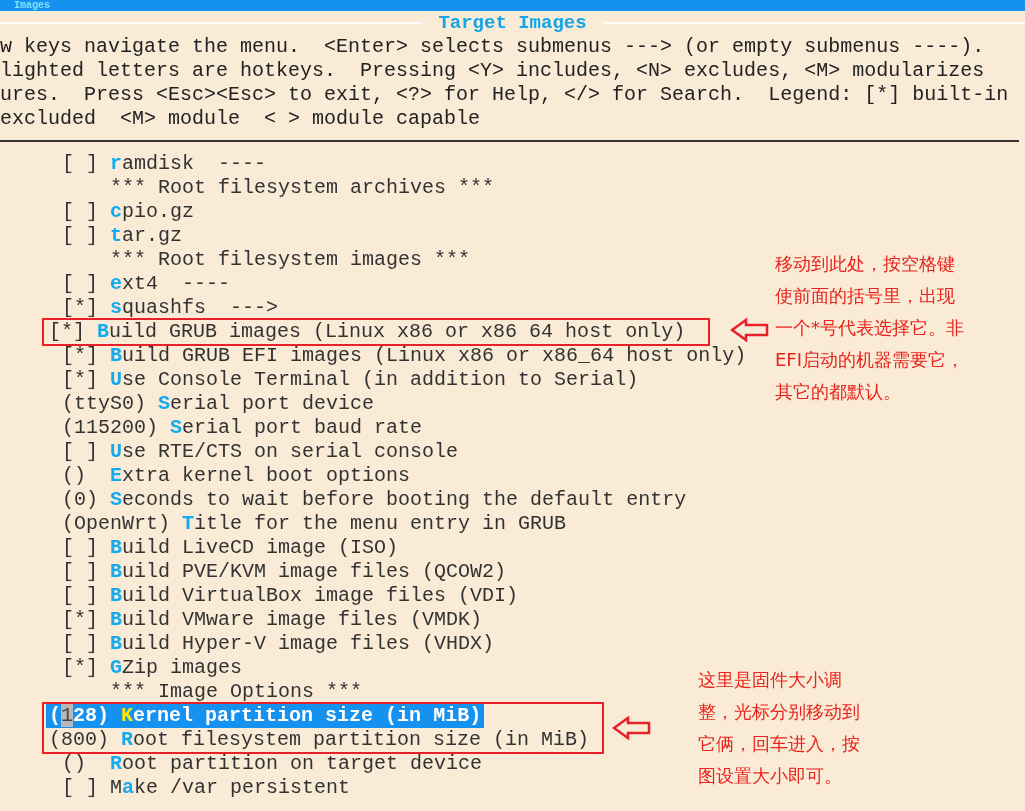 This screenshot has height=811, width=1025. What do you see at coordinates (290, 596) in the screenshot?
I see `menu-option: [ ] Build VirtualBox image files (VDI)` at bounding box center [290, 596].